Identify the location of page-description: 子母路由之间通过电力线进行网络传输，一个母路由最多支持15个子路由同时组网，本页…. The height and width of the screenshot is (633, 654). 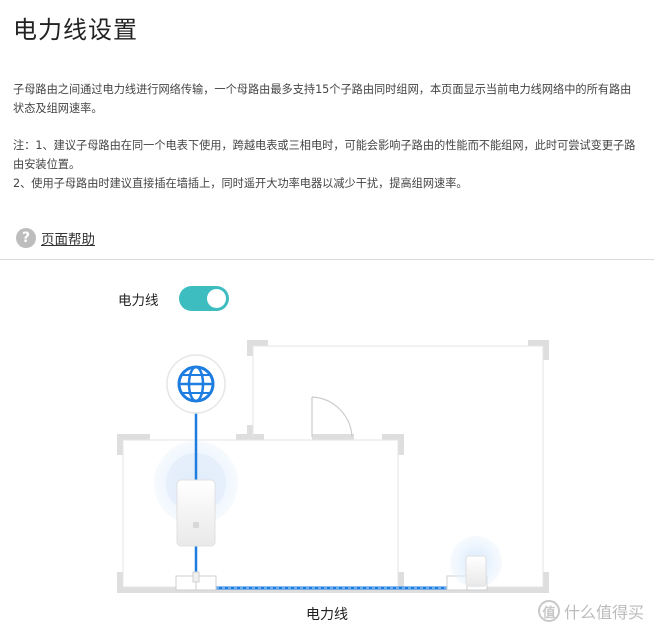
(322, 99).